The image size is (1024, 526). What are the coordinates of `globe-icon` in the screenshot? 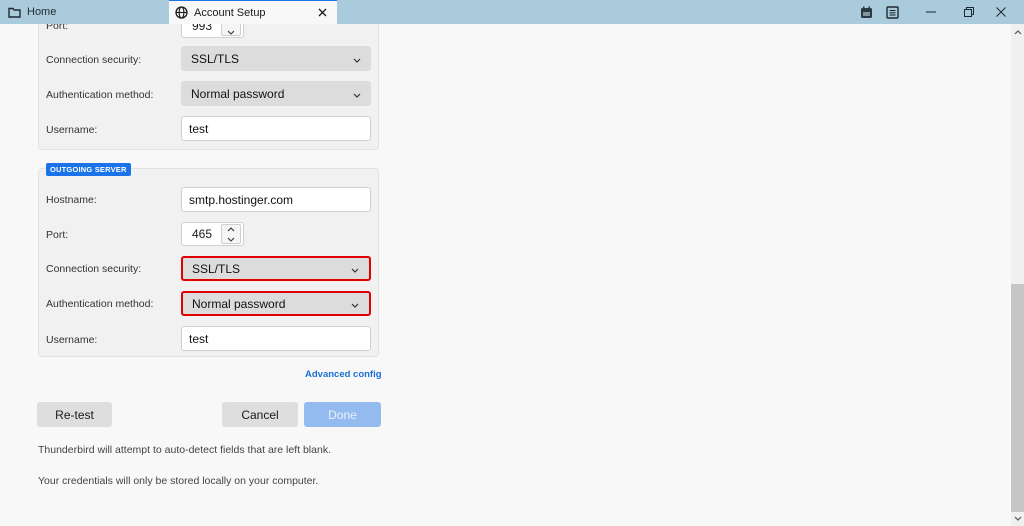 It's located at (181, 12).